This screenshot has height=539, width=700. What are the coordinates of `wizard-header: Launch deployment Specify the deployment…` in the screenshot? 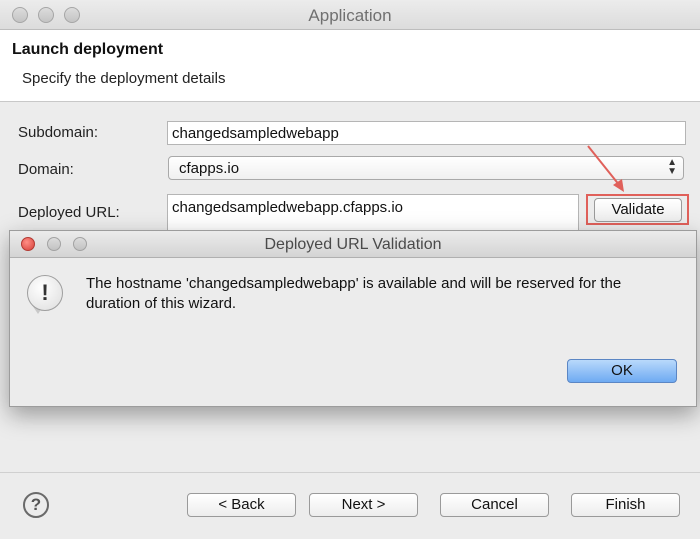 It's located at (350, 66).